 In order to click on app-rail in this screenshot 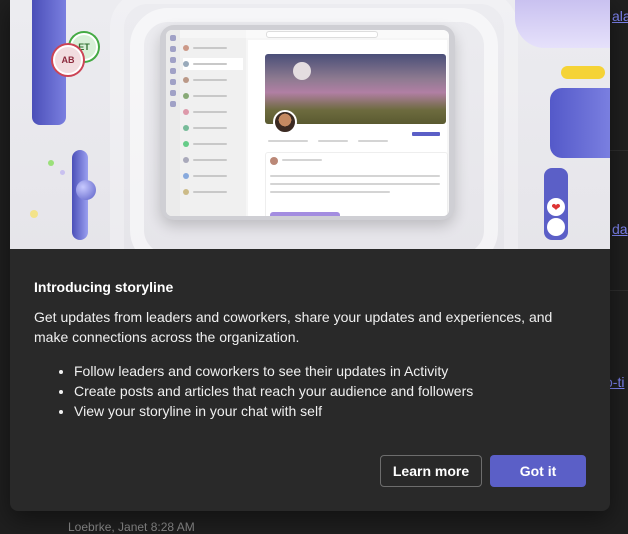, I will do `click(173, 123)`.